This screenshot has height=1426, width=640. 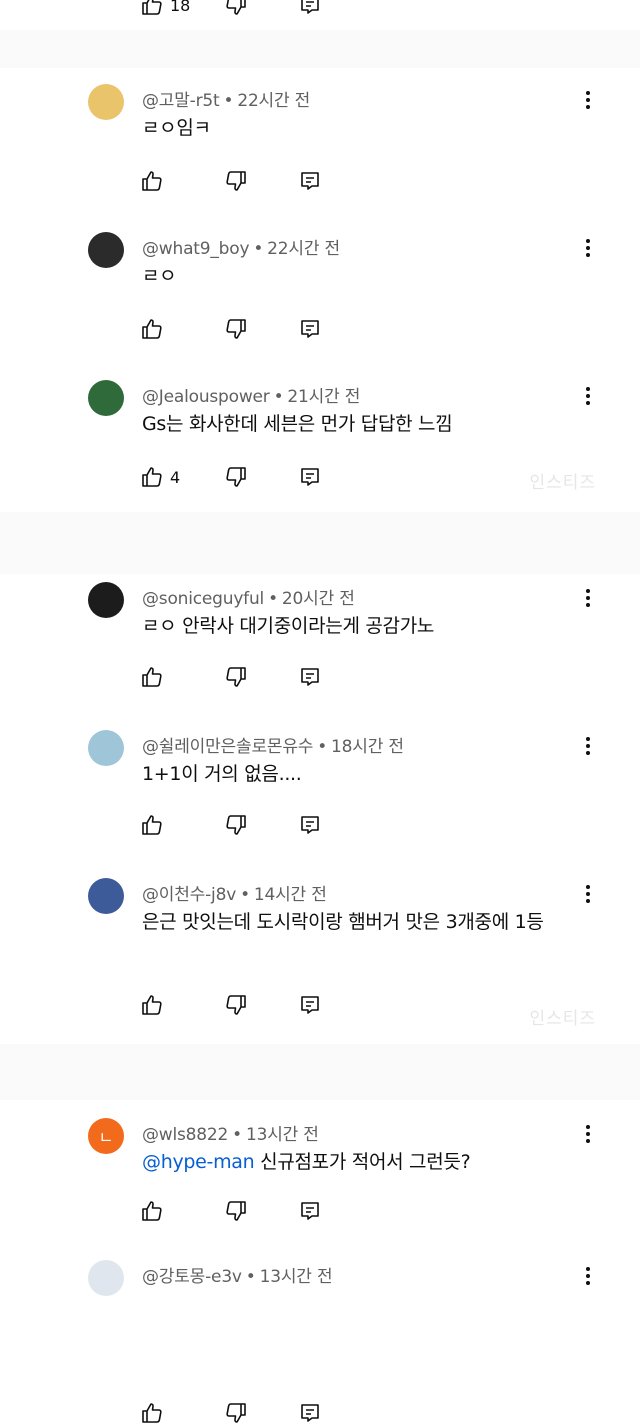 I want to click on avatar-letter: ㄴ, so click(x=106, y=1137).